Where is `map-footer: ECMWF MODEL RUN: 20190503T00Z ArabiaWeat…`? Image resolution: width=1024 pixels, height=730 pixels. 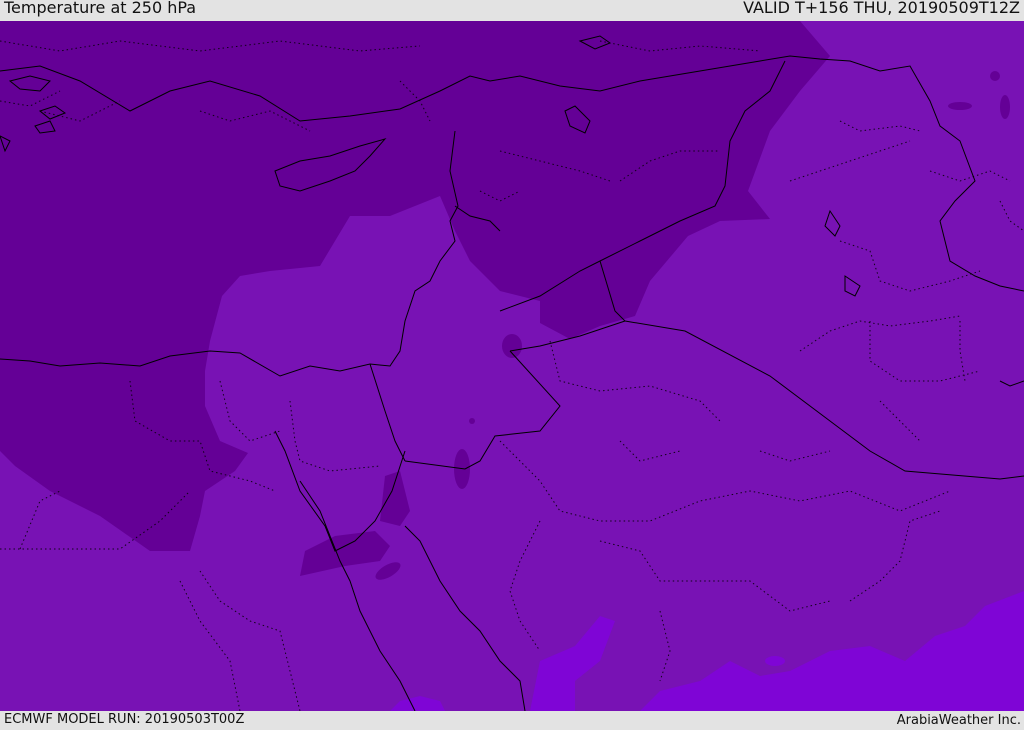 map-footer: ECMWF MODEL RUN: 20190503T00Z ArabiaWeat… is located at coordinates (512, 720).